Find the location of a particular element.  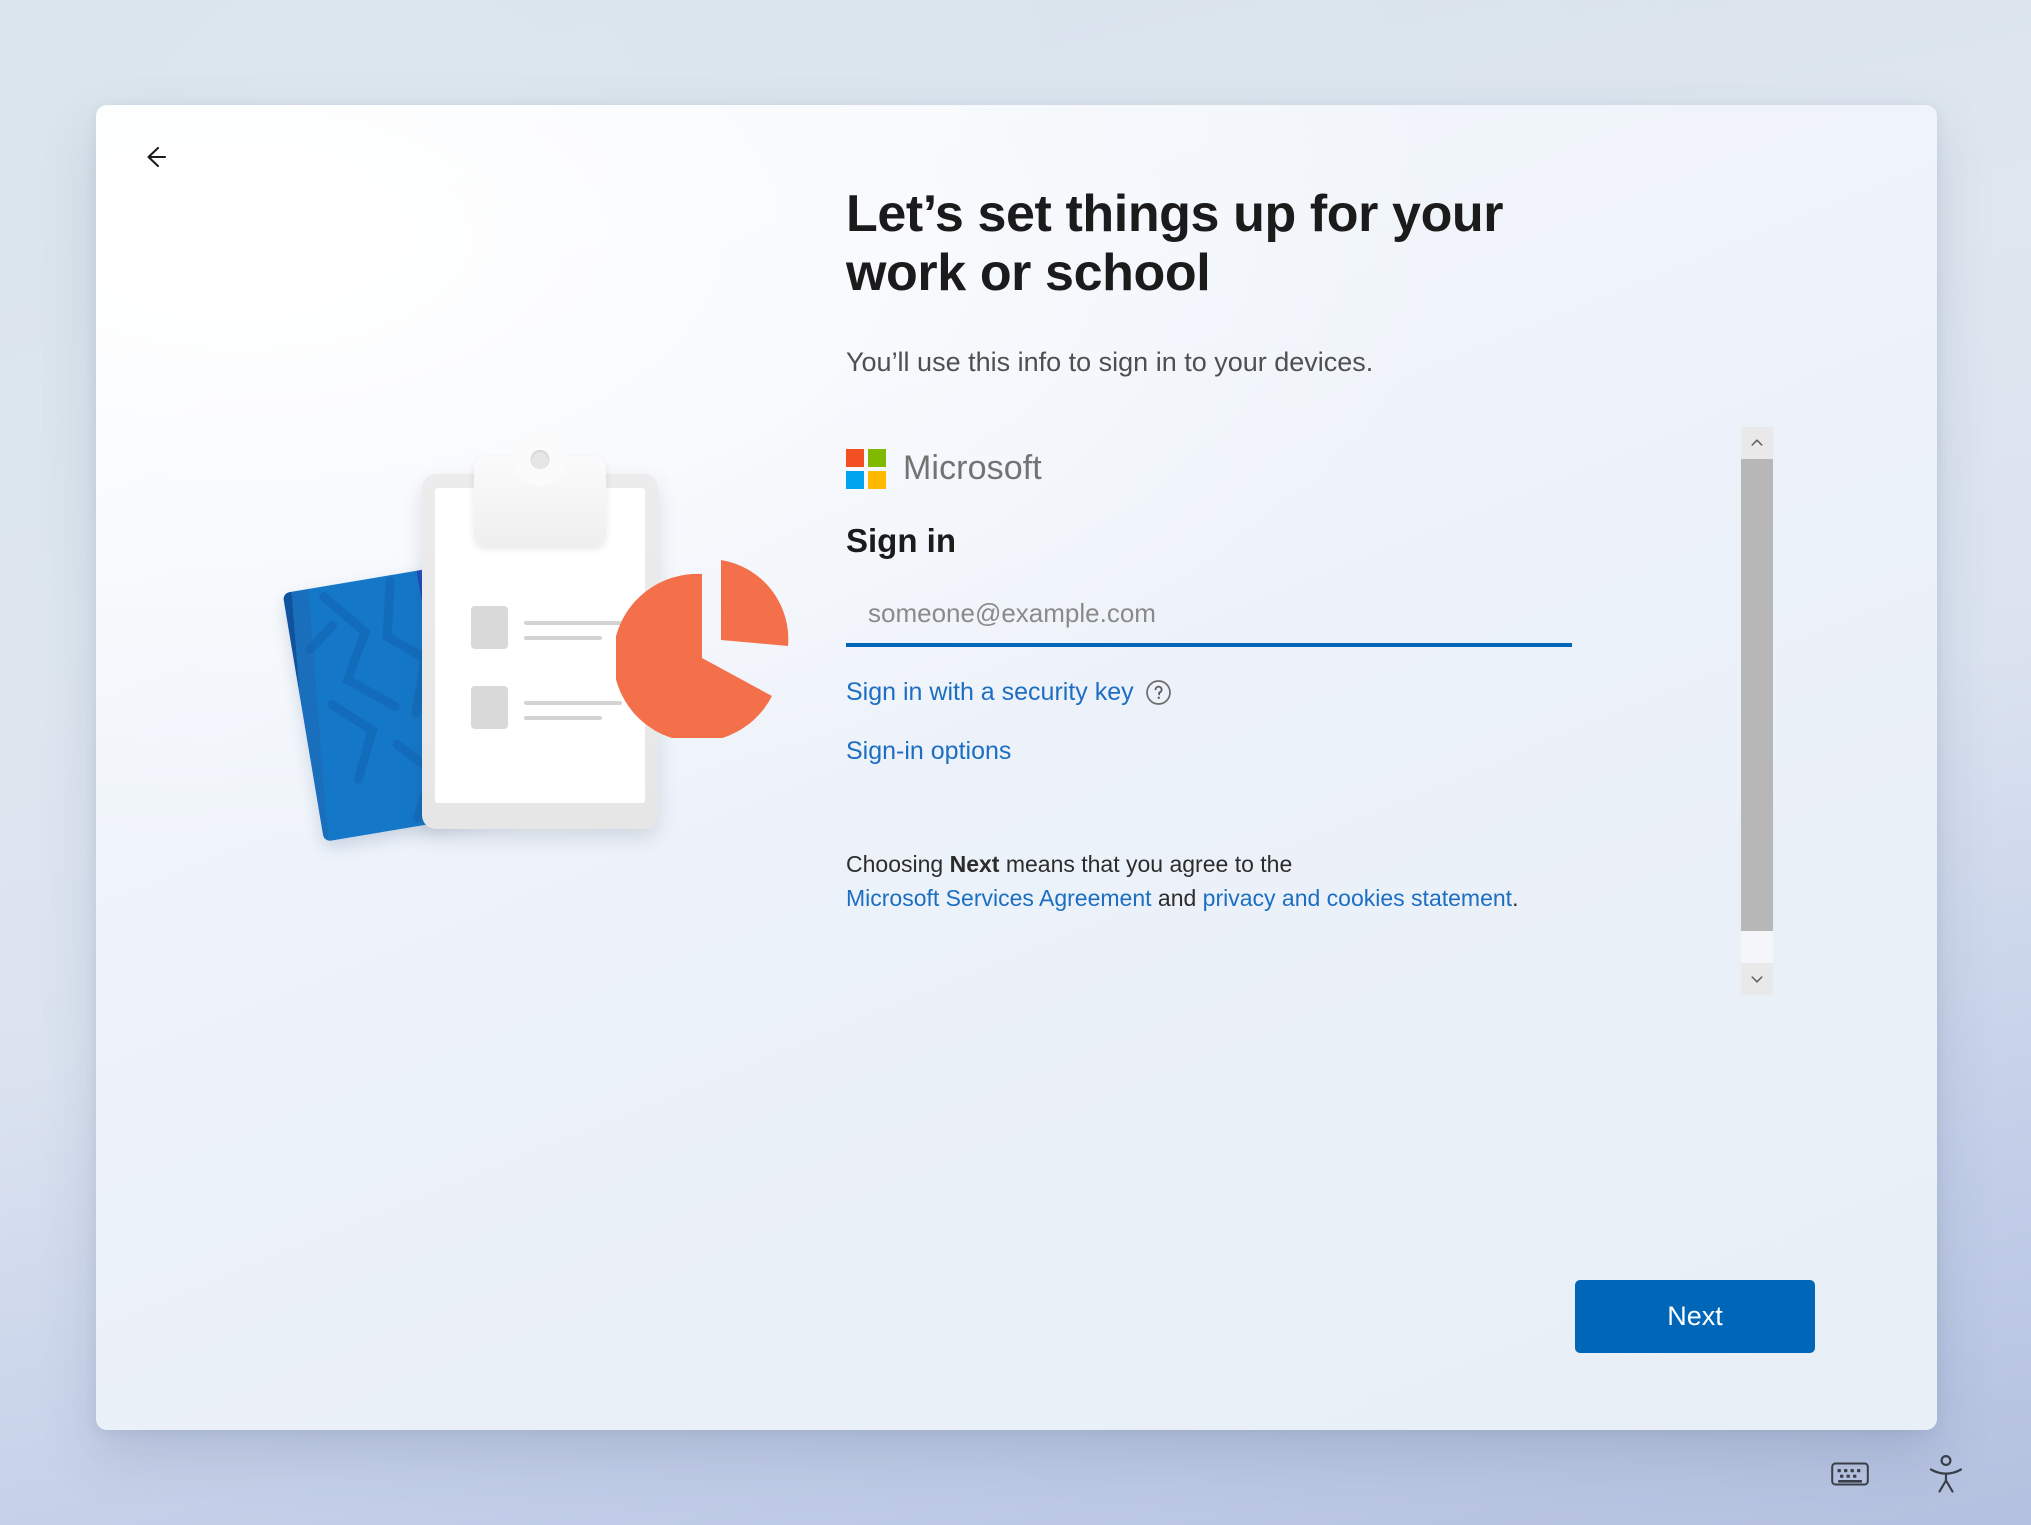

scrollbar-up-button is located at coordinates (1757, 442).